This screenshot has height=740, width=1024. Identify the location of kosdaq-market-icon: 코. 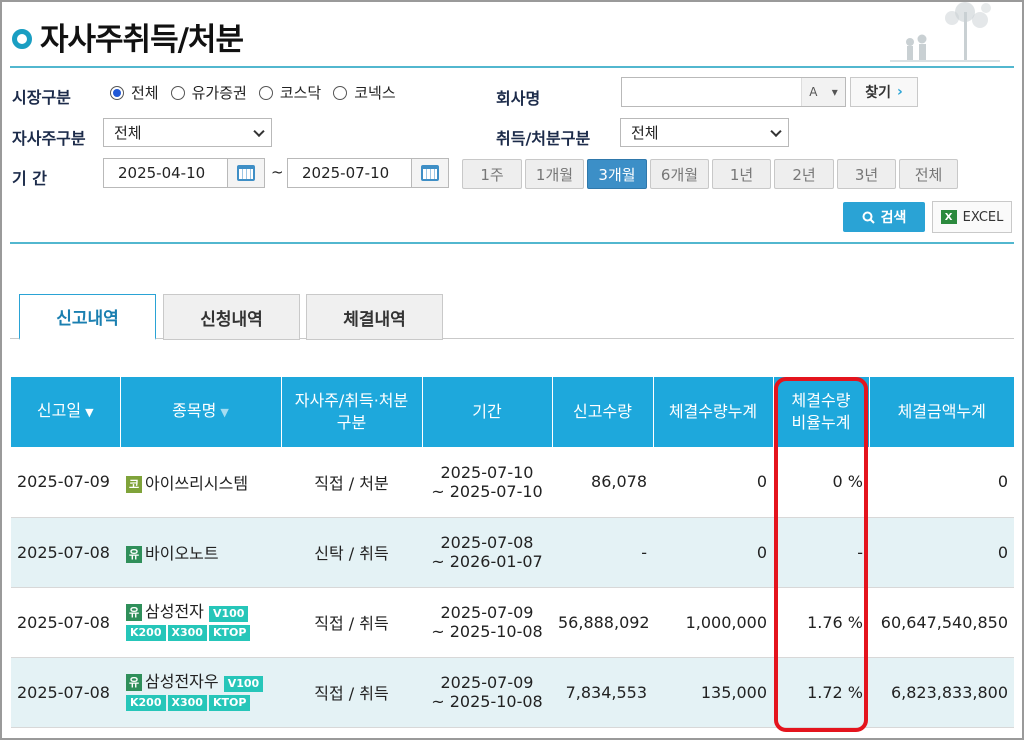
(134, 484).